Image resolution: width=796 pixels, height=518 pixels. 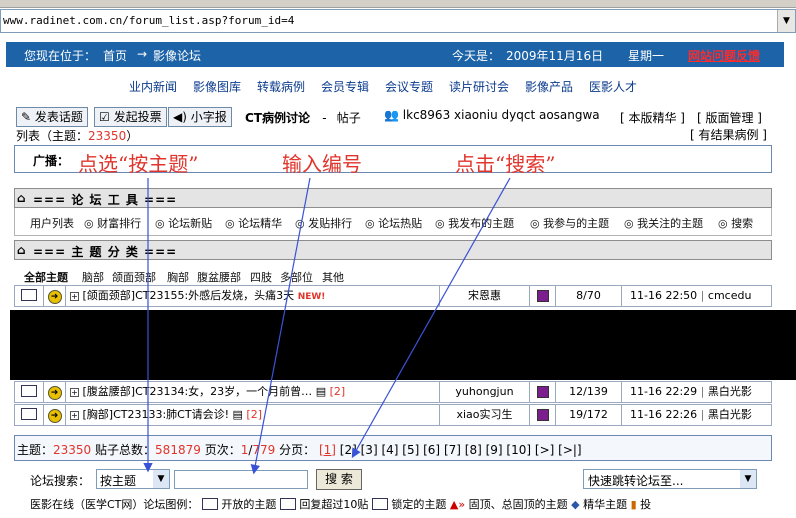 What do you see at coordinates (280, 326) in the screenshot?
I see `arrow-to-search-input` at bounding box center [280, 326].